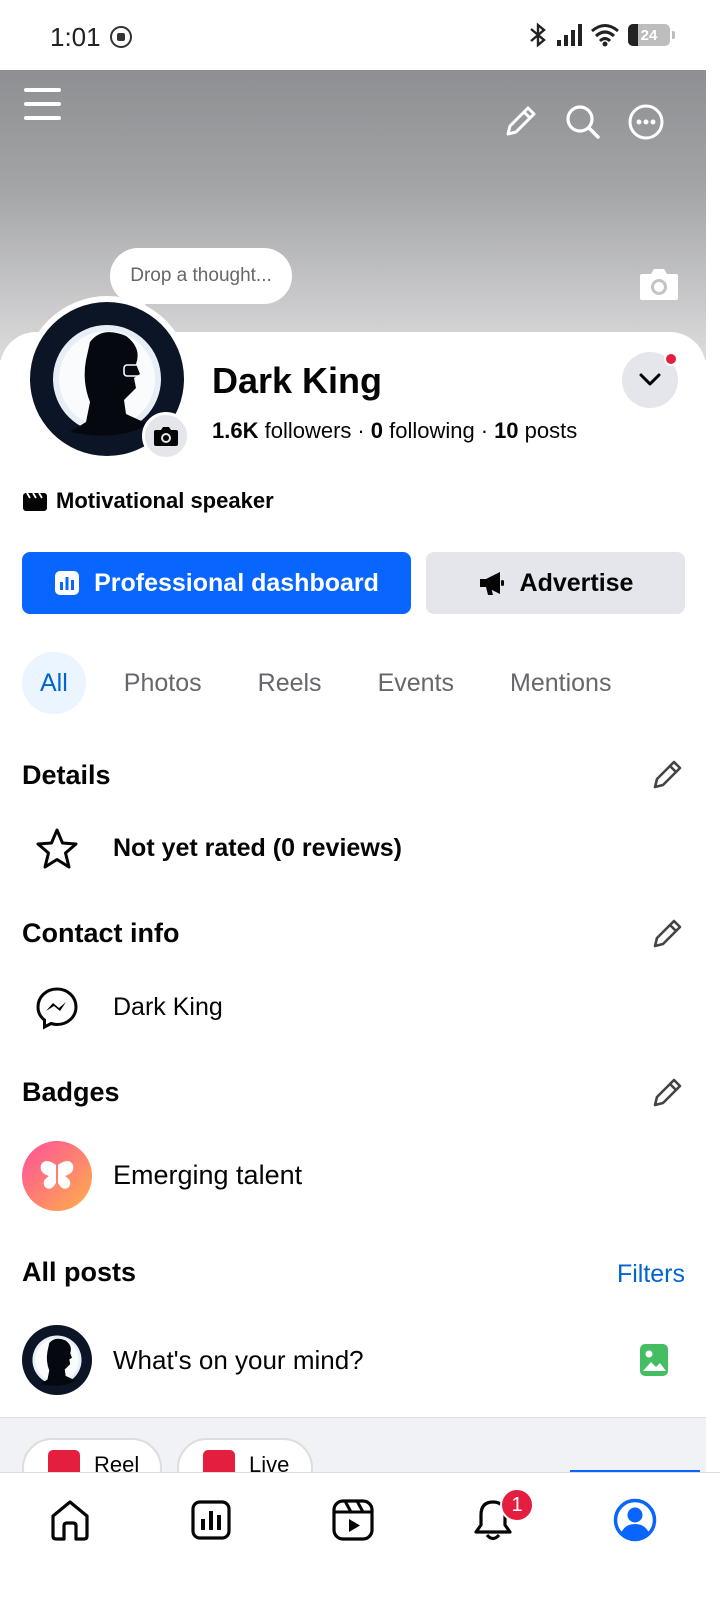 The width and height of the screenshot is (720, 1600). What do you see at coordinates (520, 122) in the screenshot?
I see `edit-profile-icon` at bounding box center [520, 122].